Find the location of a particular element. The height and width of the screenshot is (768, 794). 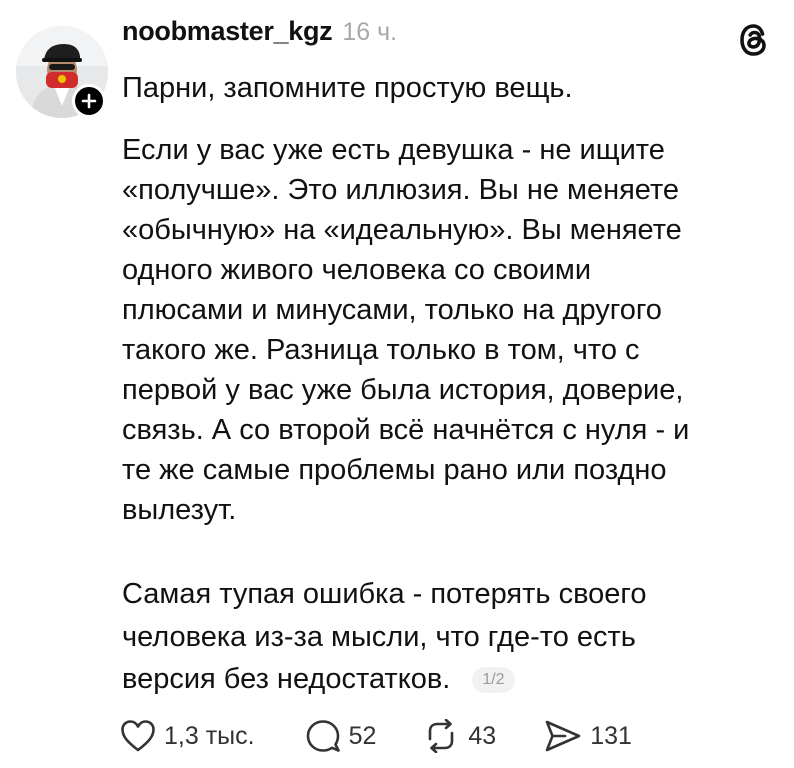

heart-icon is located at coordinates (138, 736).